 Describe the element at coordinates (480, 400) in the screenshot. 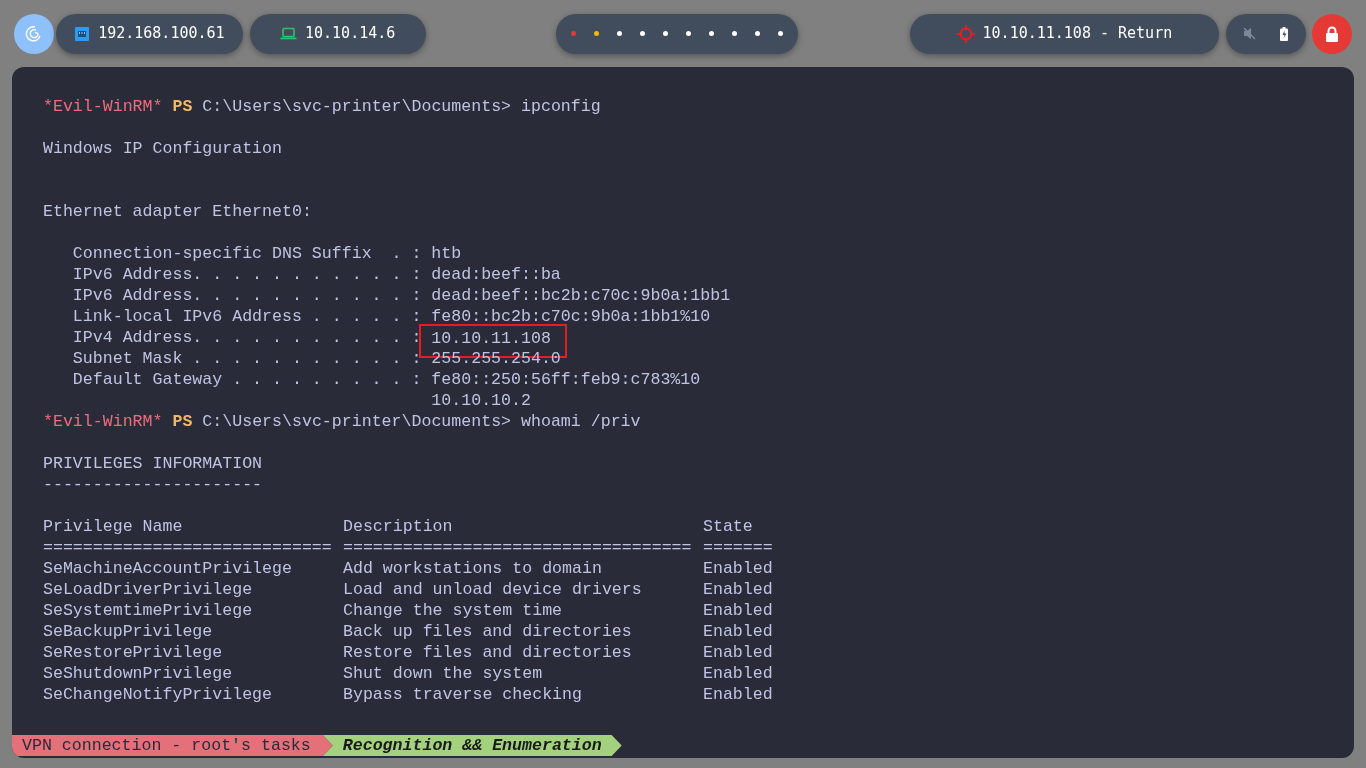

I see `output-line: 10.10.10.2` at that location.